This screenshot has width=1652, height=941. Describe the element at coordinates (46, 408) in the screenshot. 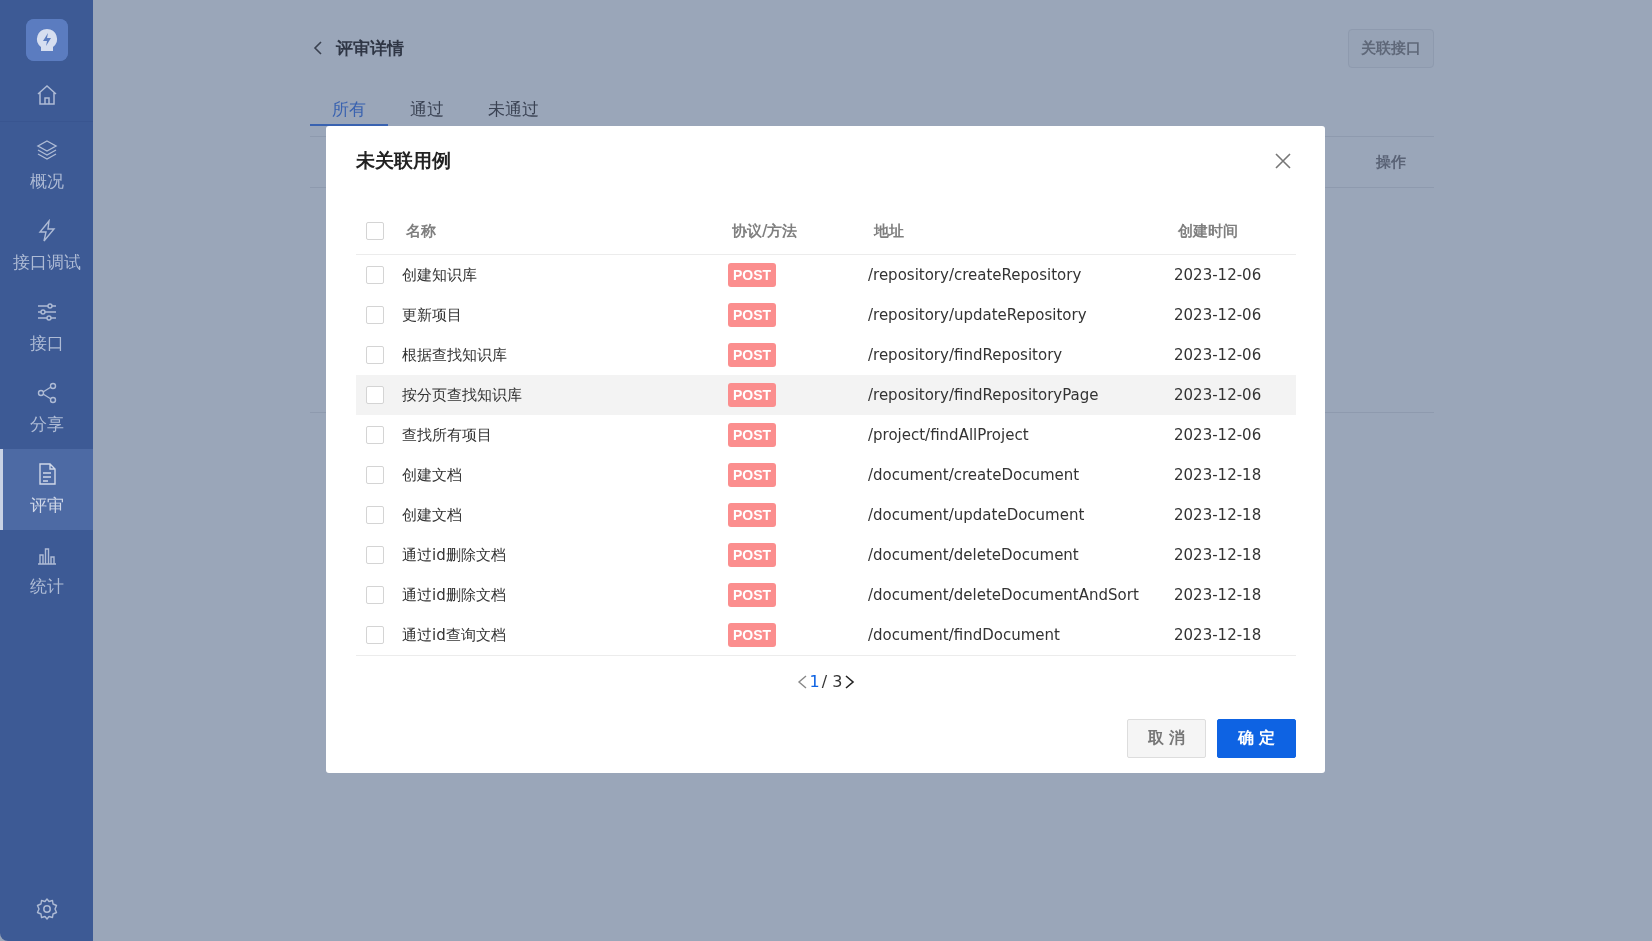

I see `nav-item: 分享` at that location.